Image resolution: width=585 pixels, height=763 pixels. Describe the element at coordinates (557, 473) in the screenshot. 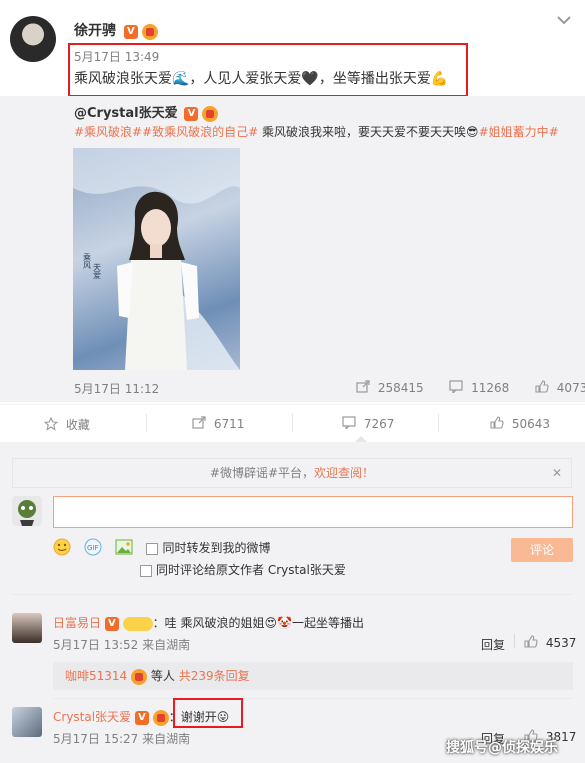

I see `notice-close-icon: ✕` at that location.